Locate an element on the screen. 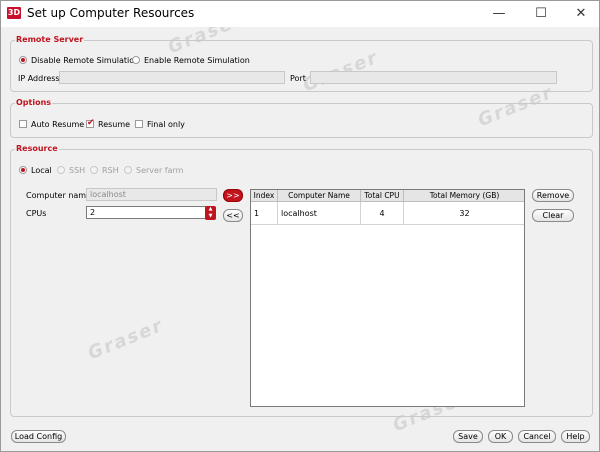 Image resolution: width=600 pixels, height=452 pixels. cpus-label: CPUs is located at coordinates (36, 213).